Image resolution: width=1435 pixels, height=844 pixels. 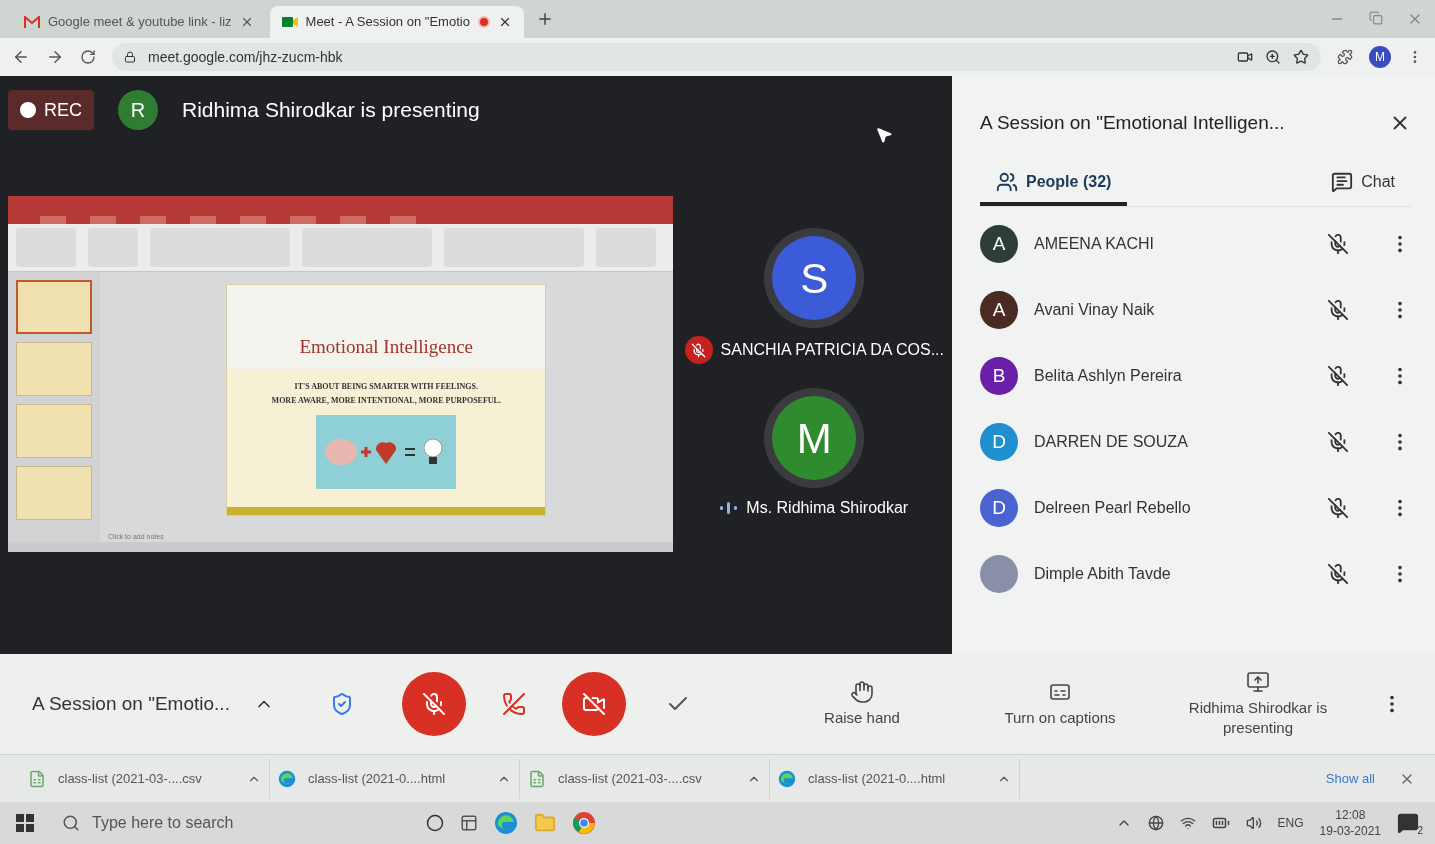 What do you see at coordinates (55, 57) in the screenshot?
I see `forward-icon` at bounding box center [55, 57].